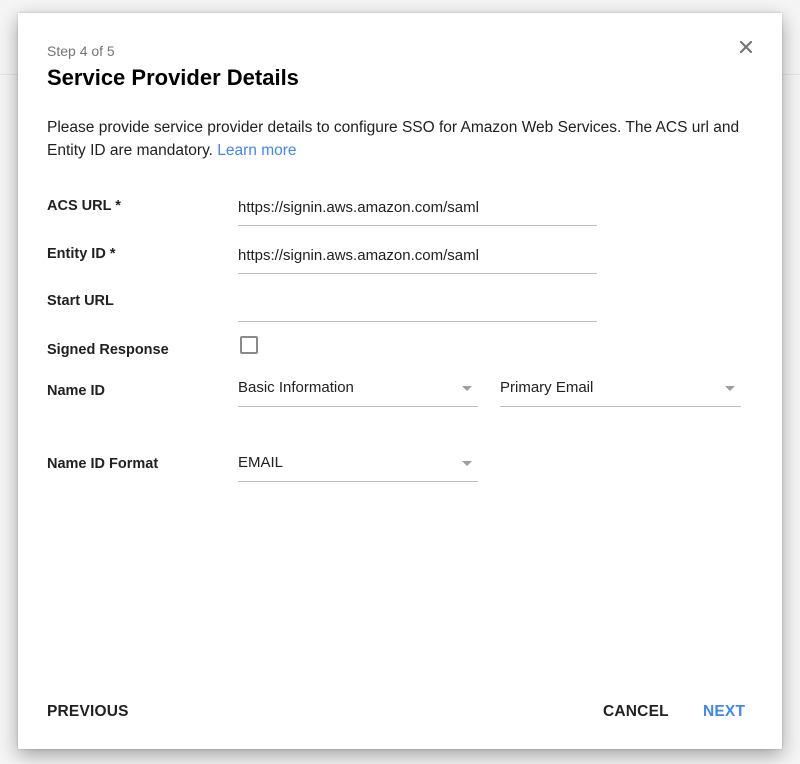  I want to click on acs-url-field-wrapper, so click(417, 210).